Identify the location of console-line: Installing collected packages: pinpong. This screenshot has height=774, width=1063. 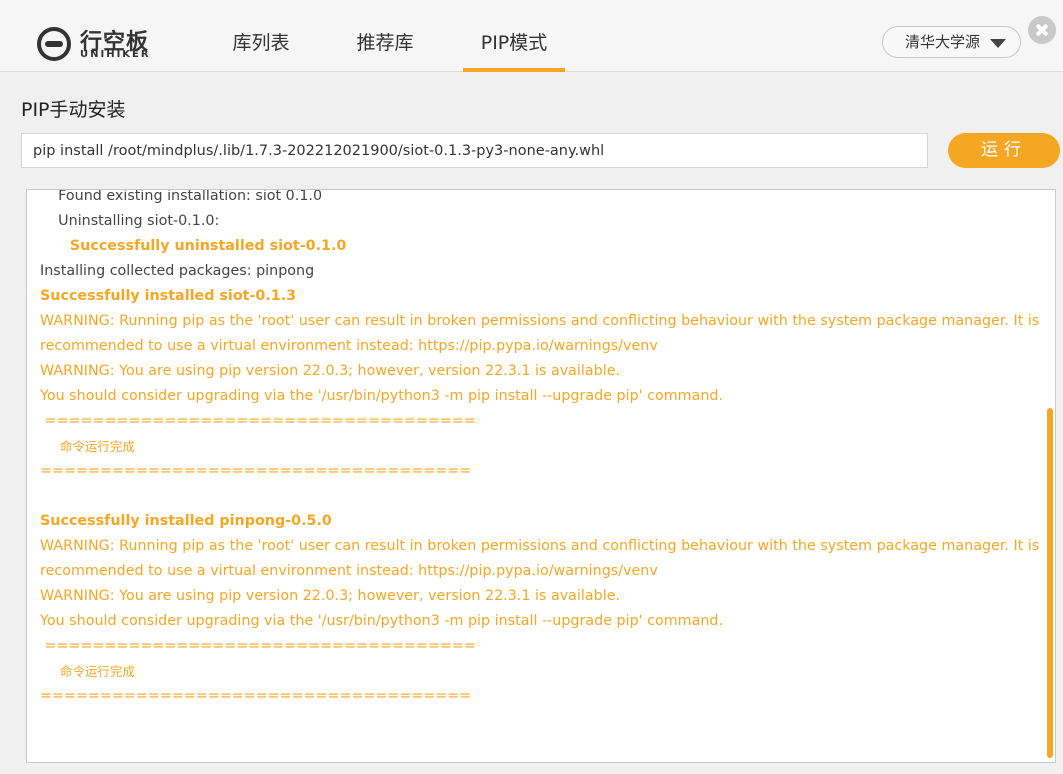
(177, 271).